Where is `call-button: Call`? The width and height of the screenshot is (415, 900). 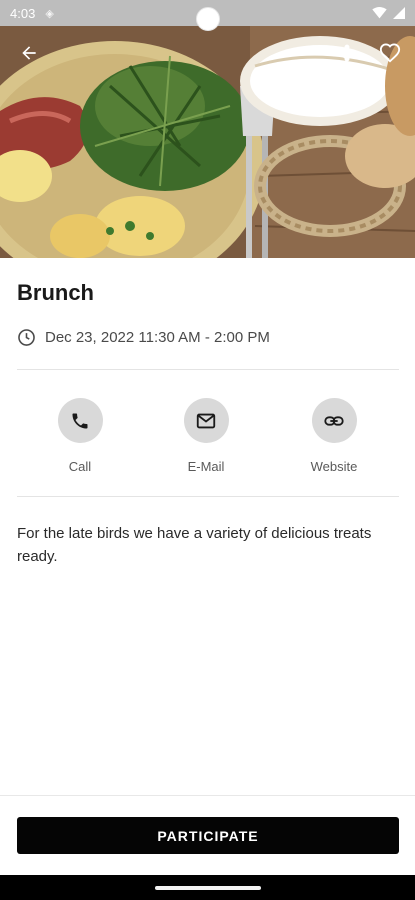
call-button: Call is located at coordinates (80, 436).